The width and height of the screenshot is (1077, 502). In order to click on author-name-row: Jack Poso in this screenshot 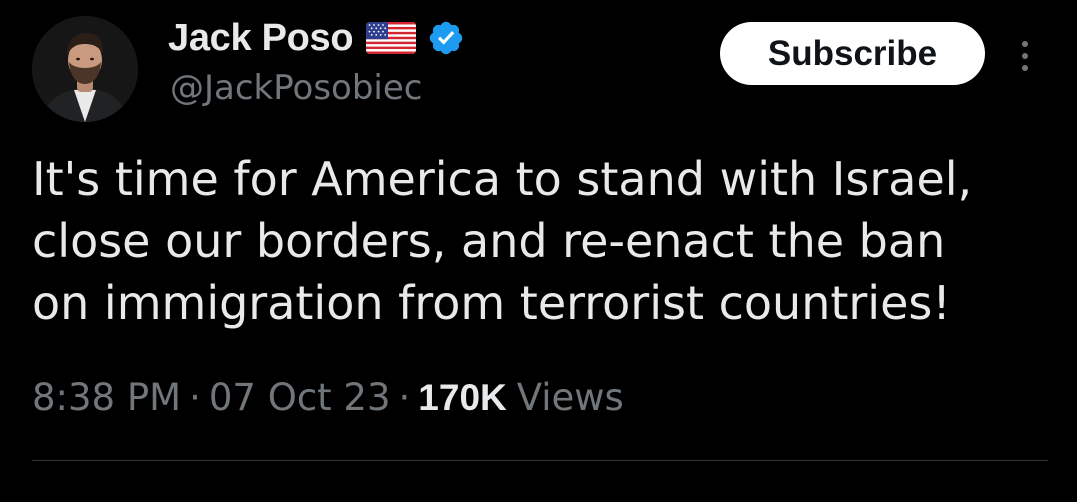, I will do `click(316, 38)`.